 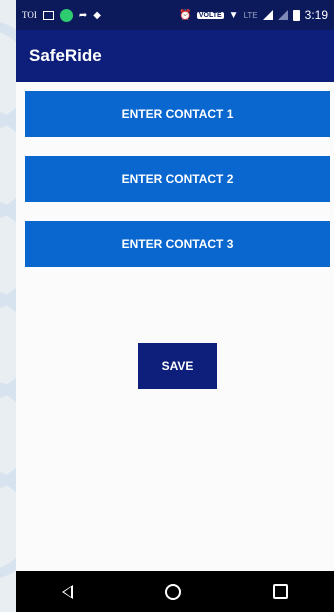 I want to click on status-bar: TOI ➦ ◆ ⏰ VOLTE ▼ LTE 3:19, so click(x=175, y=15).